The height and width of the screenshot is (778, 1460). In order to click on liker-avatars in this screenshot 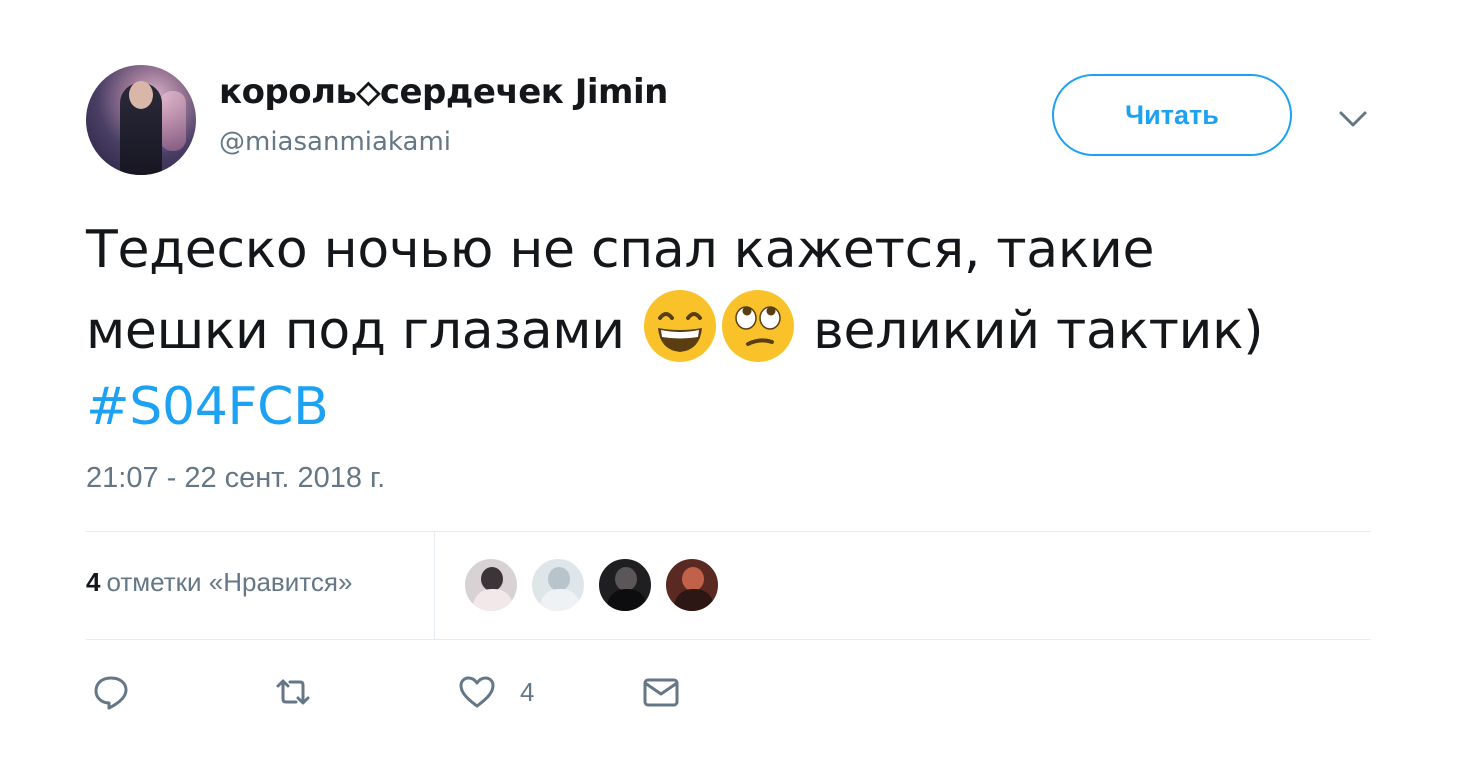, I will do `click(597, 585)`.